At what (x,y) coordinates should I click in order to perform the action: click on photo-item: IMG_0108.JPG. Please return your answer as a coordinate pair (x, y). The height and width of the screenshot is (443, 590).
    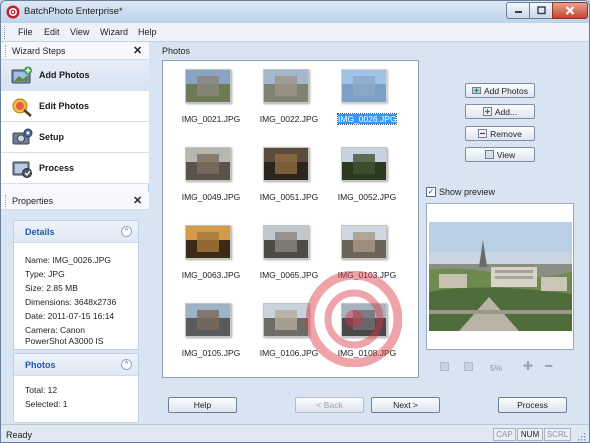
    Looking at the image, I should click on (367, 330).